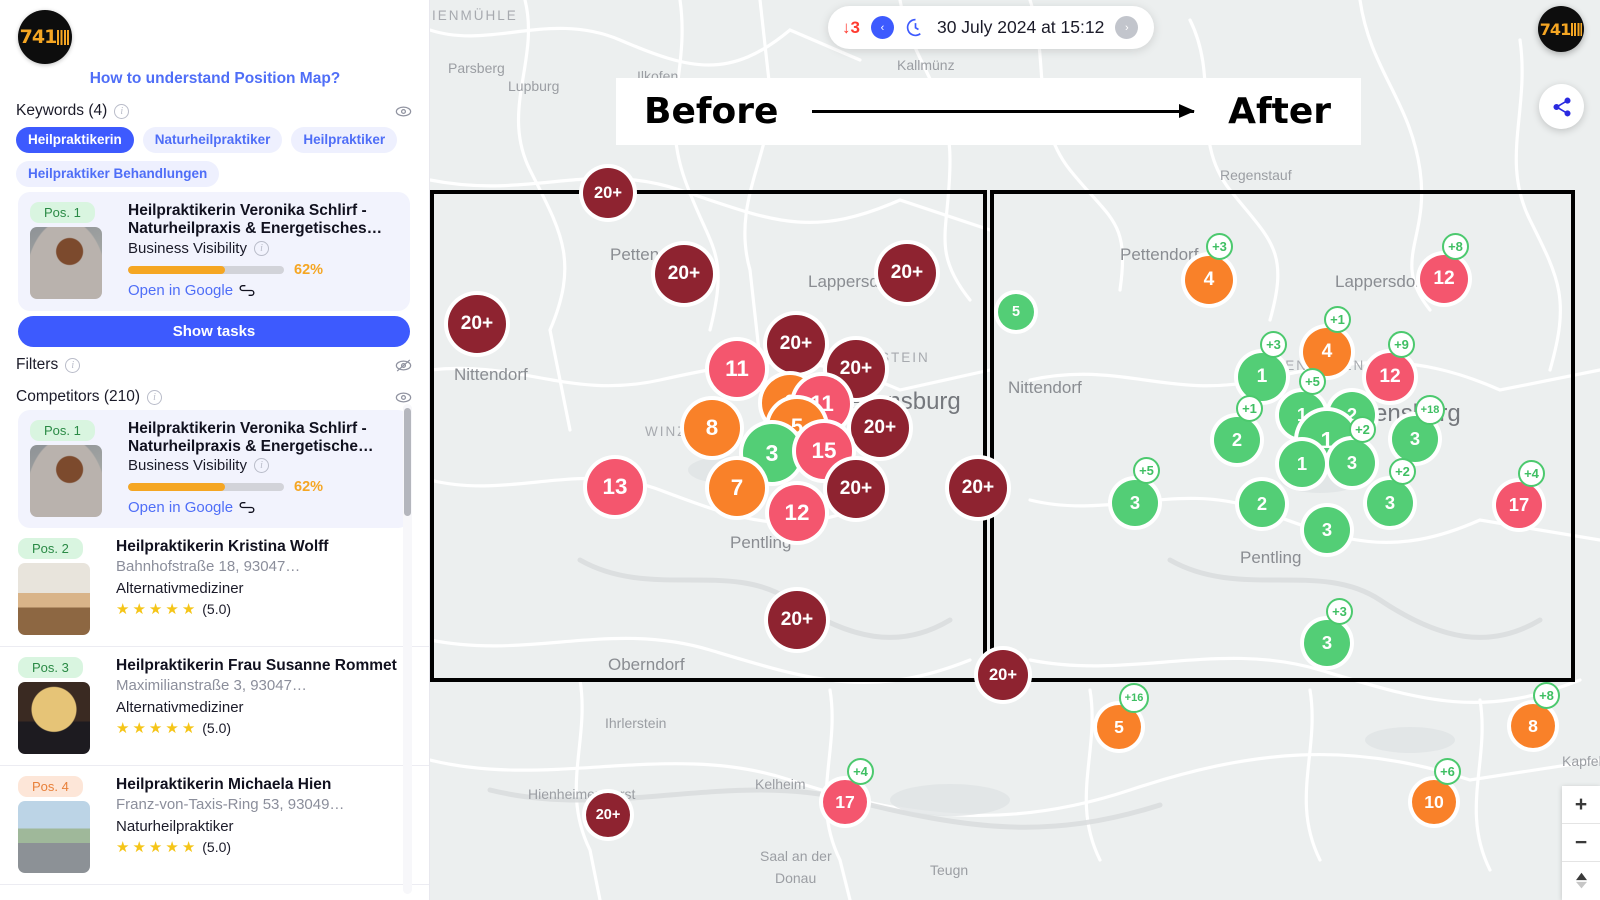 This screenshot has height=900, width=1600. Describe the element at coordinates (915, 27) in the screenshot. I see `clock-history-icon` at that location.